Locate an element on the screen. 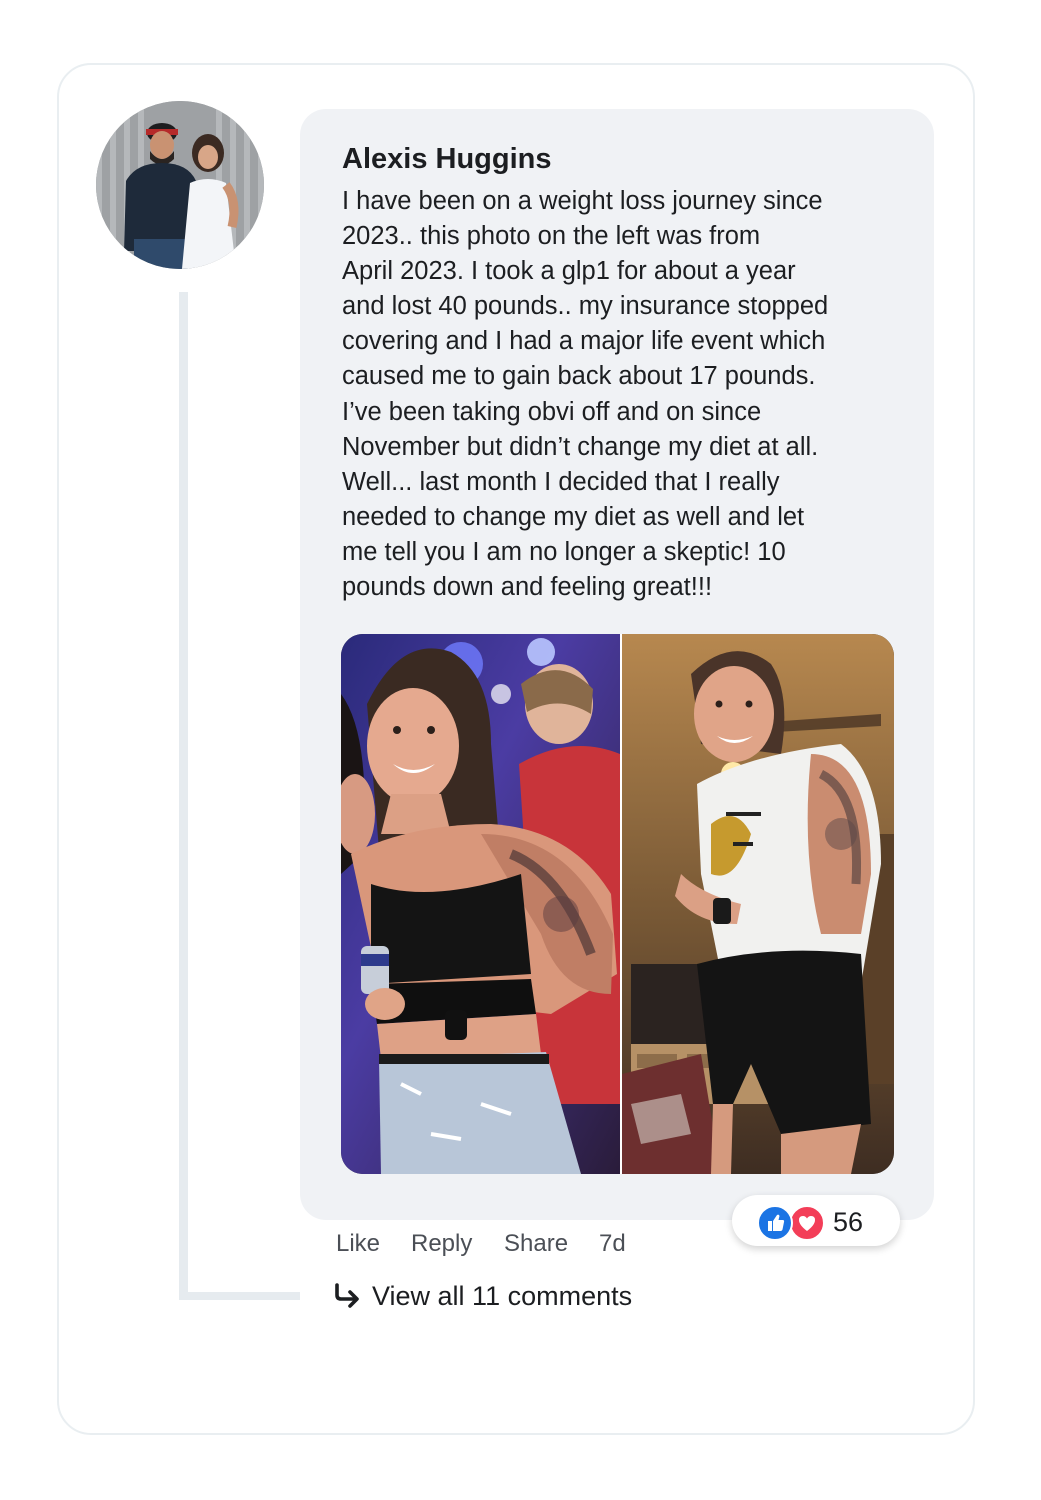 The width and height of the screenshot is (1041, 1500). comment-author: Alexis Huggins is located at coordinates (447, 159).